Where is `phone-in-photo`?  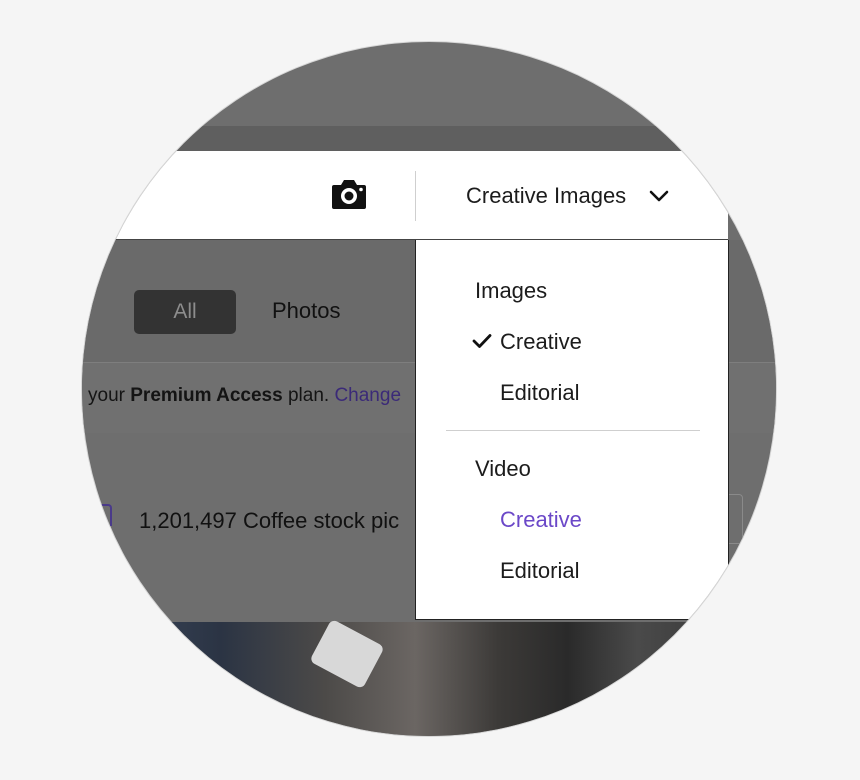
phone-in-photo is located at coordinates (347, 654).